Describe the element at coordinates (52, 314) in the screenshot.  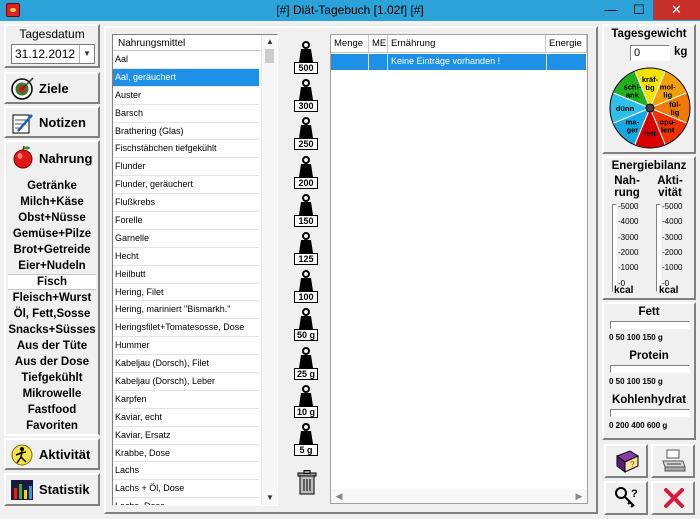
I see `category-item: Öl, Fett,Sosse` at that location.